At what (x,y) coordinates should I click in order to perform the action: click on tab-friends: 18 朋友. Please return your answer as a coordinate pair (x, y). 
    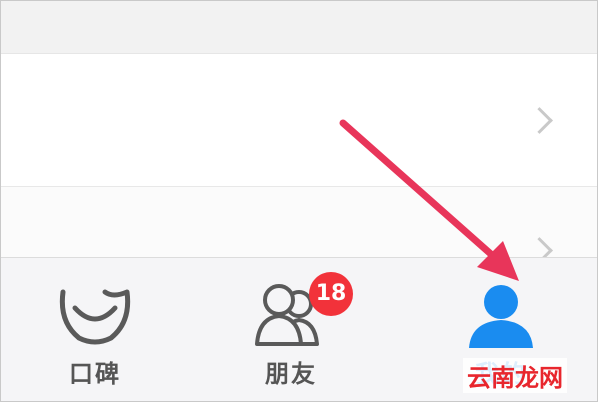
    Looking at the image, I should click on (291, 329).